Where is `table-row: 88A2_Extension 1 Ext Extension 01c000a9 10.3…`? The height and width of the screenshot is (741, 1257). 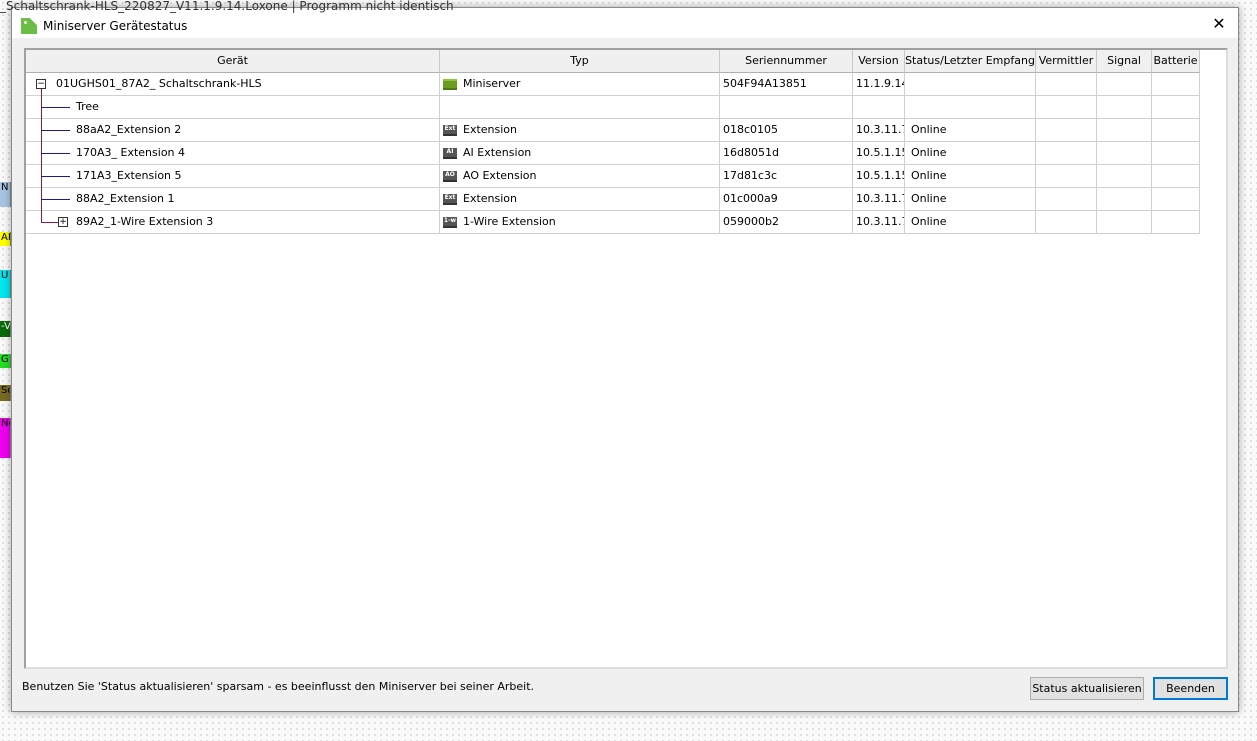 table-row: 88A2_Extension 1 Ext Extension 01c000a9 10.3… is located at coordinates (613, 199).